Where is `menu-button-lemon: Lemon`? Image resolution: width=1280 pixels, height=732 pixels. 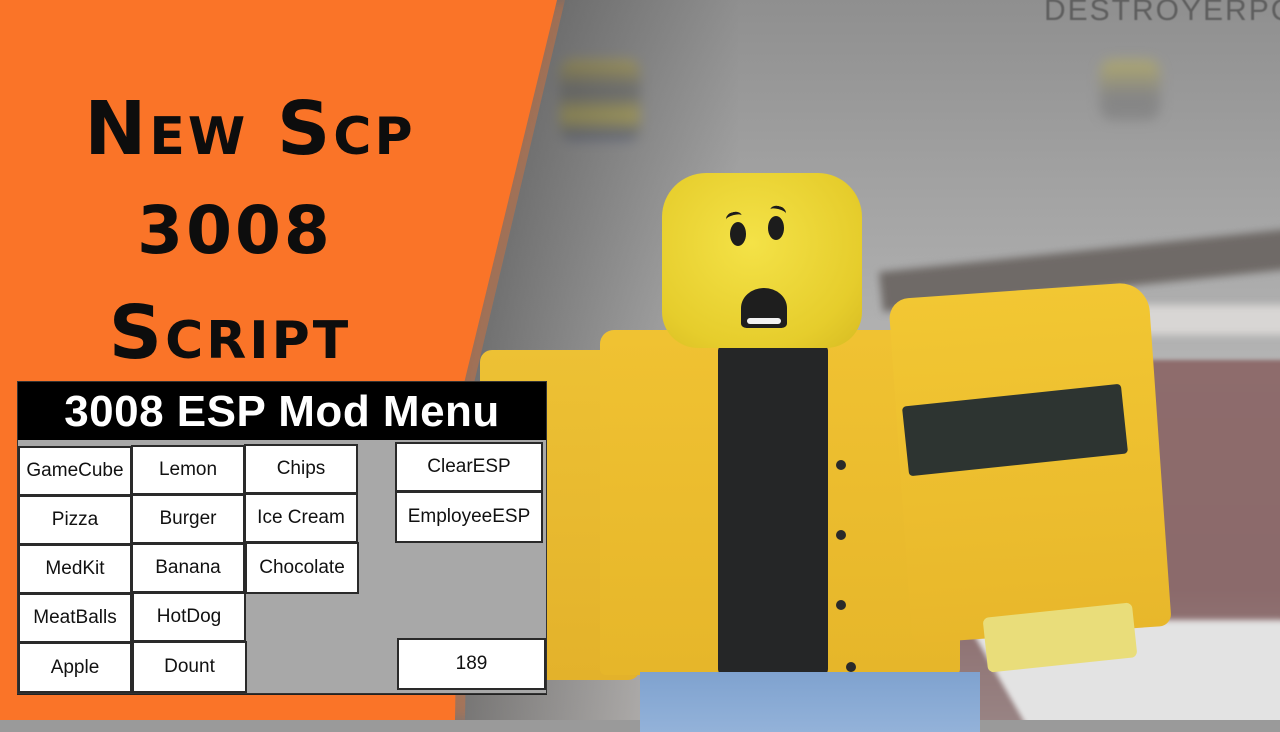
menu-button-lemon: Lemon is located at coordinates (188, 470).